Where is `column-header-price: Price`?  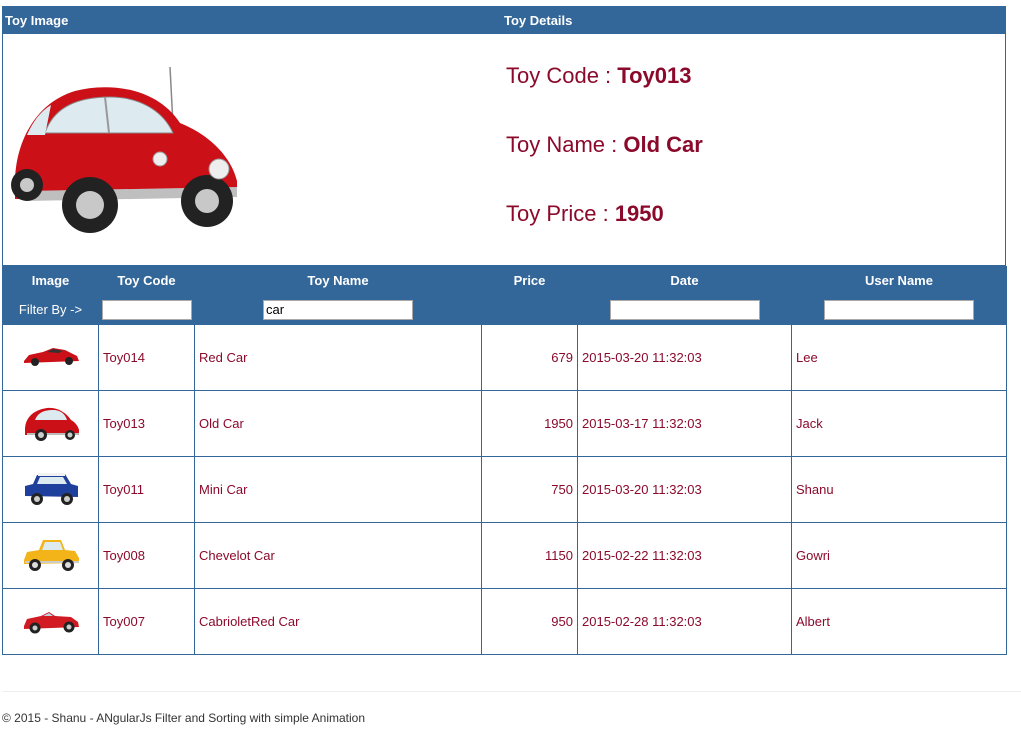
column-header-price: Price is located at coordinates (529, 280).